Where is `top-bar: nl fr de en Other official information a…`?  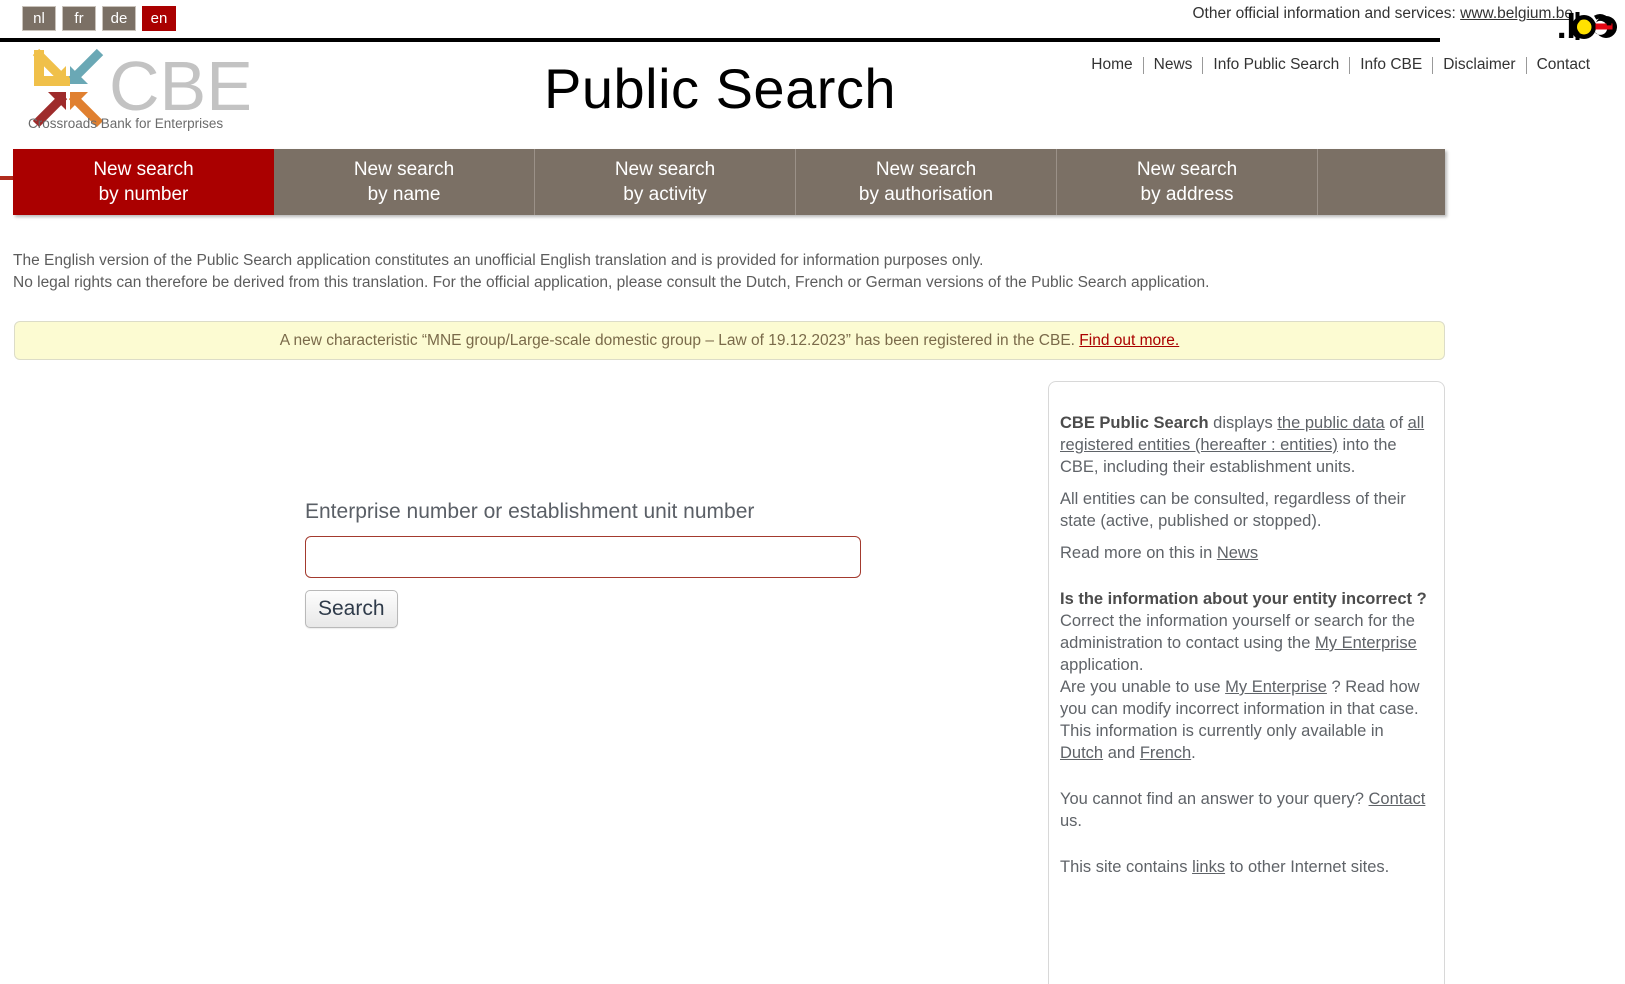
top-bar: nl fr de en Other official information a… is located at coordinates (812, 23).